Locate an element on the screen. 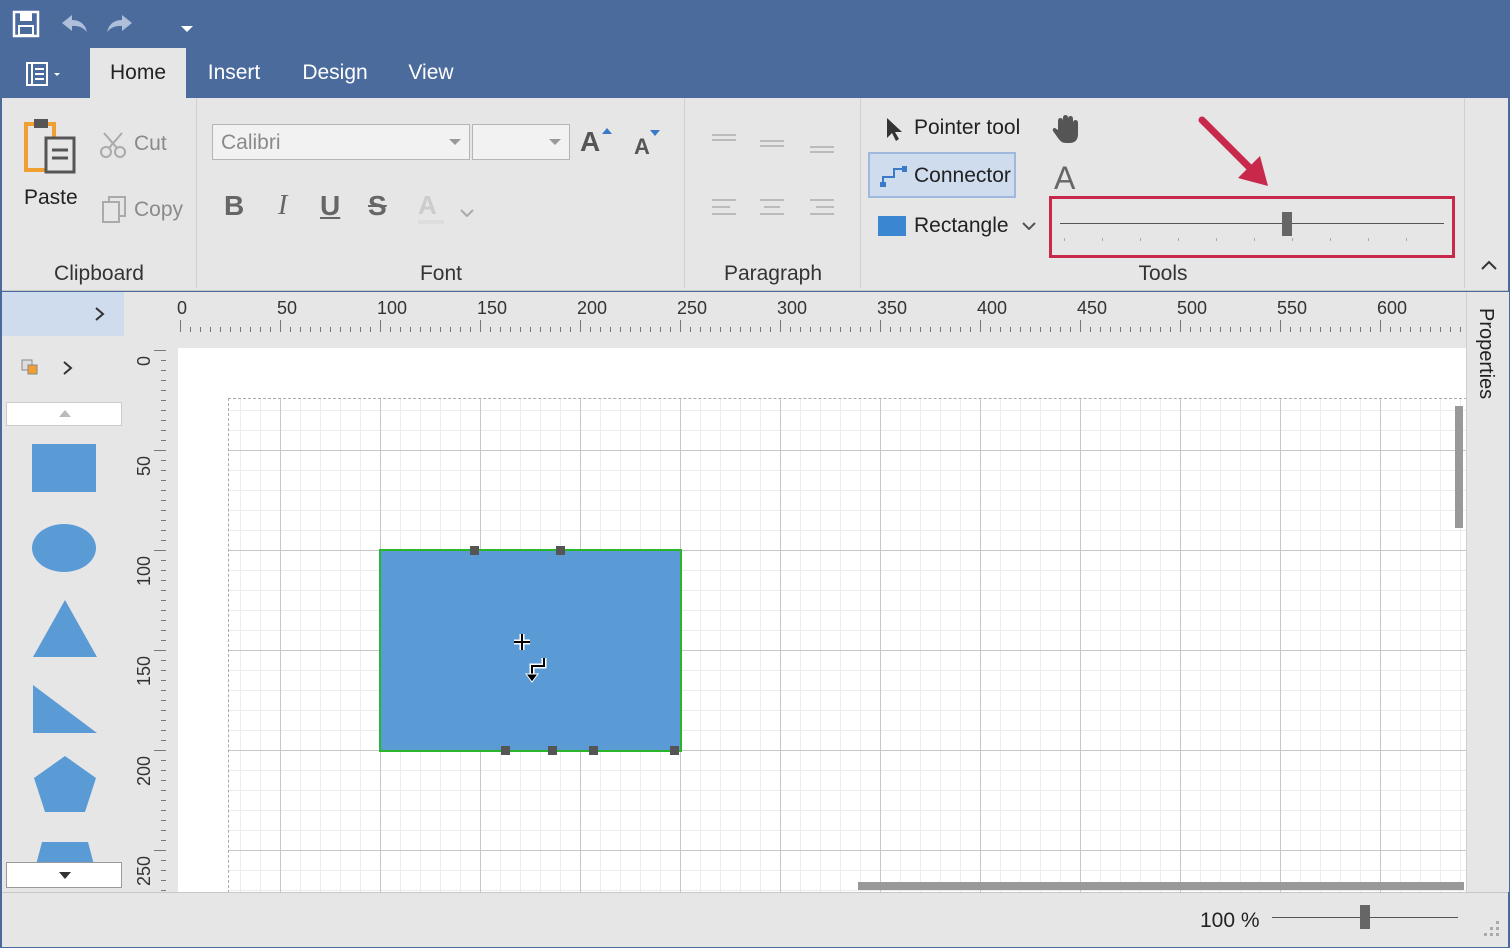 This screenshot has height=948, width=1510. scroll-up-button is located at coordinates (64, 414).